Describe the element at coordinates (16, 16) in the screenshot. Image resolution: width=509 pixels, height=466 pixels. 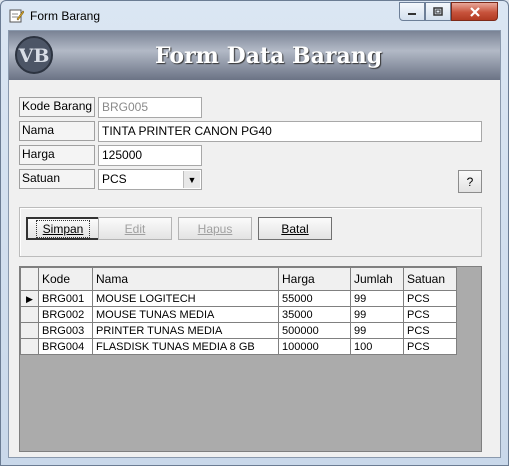
I see `form-app-icon` at that location.